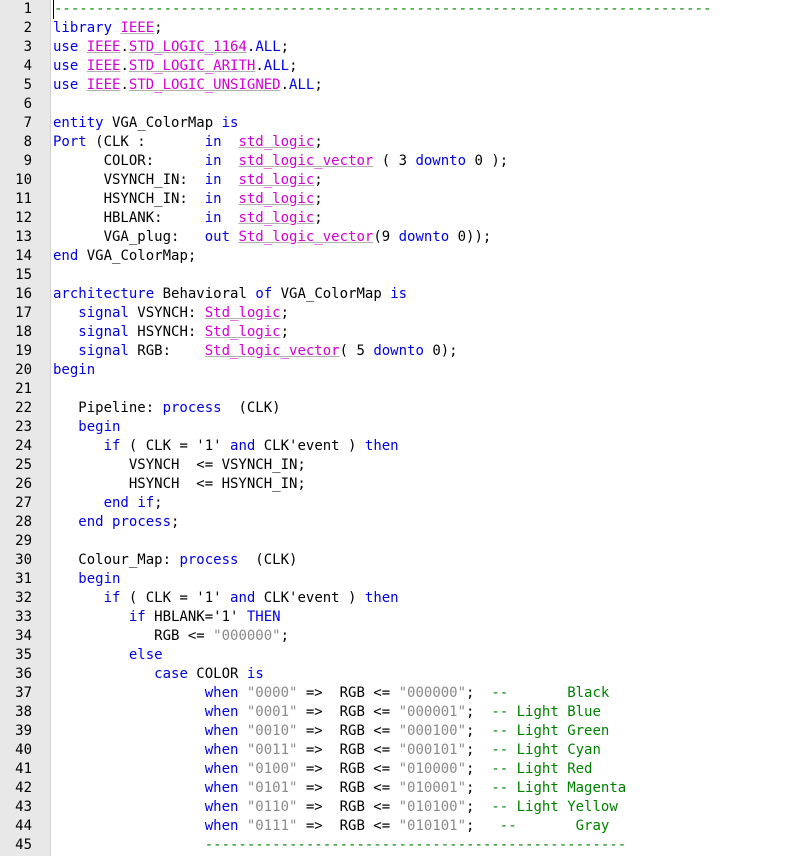  Describe the element at coordinates (432, 750) in the screenshot. I see `code-token: "000101"` at that location.